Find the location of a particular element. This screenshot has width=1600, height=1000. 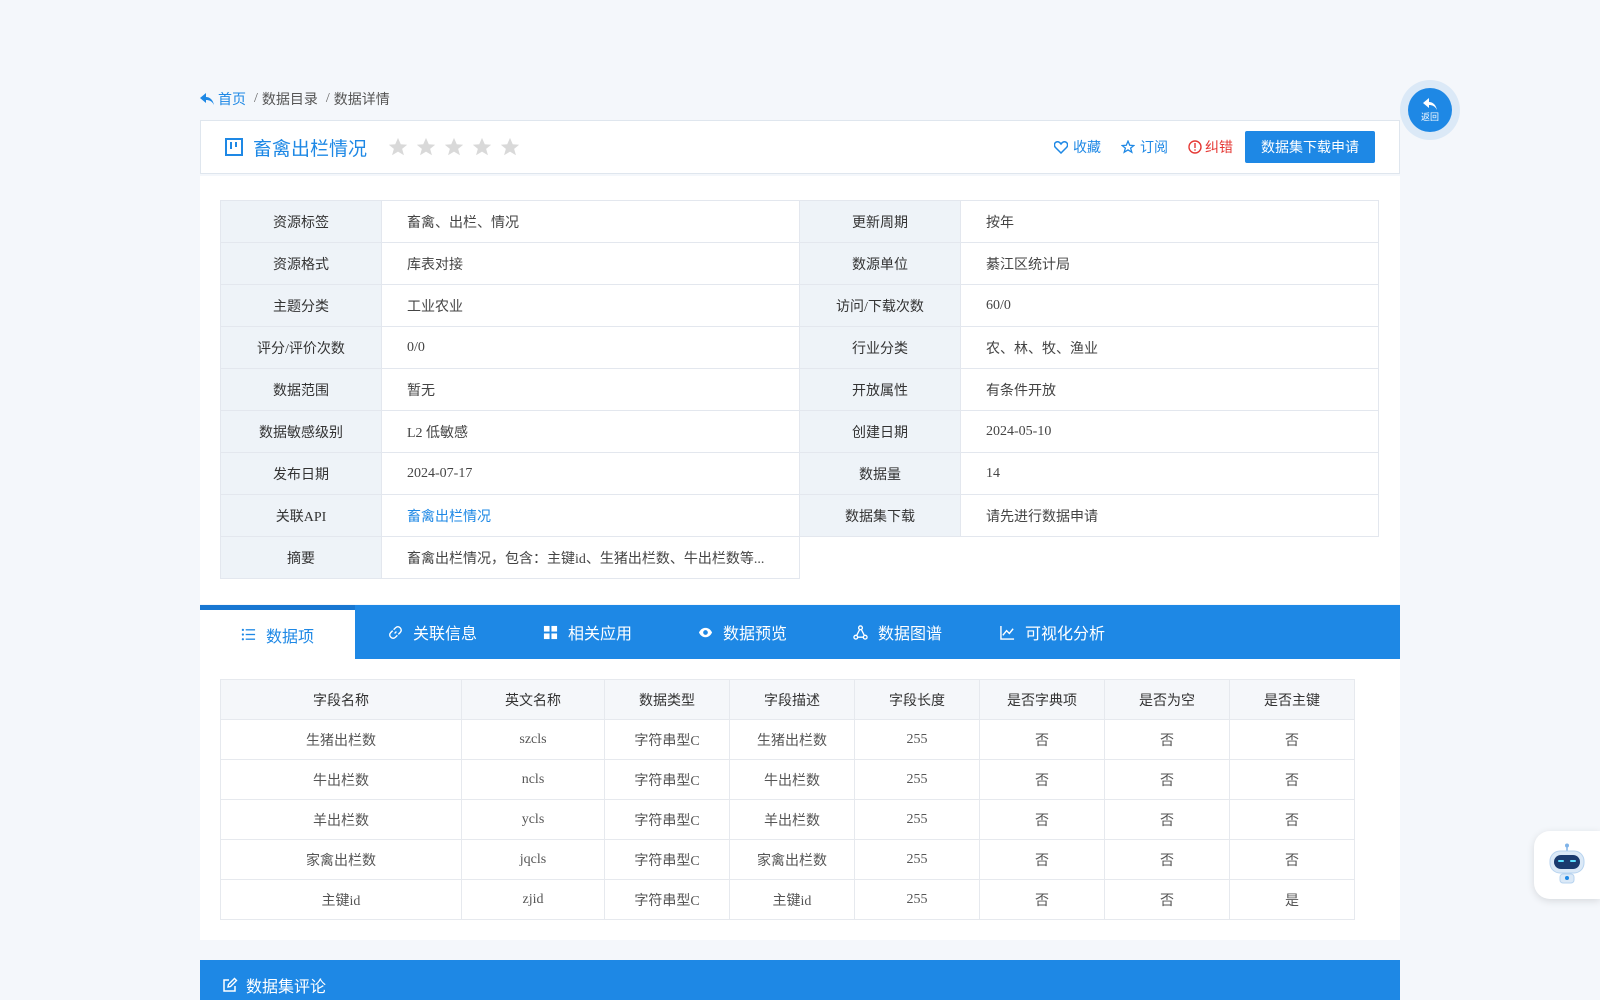

info-value: 按年 is located at coordinates (1169, 221).